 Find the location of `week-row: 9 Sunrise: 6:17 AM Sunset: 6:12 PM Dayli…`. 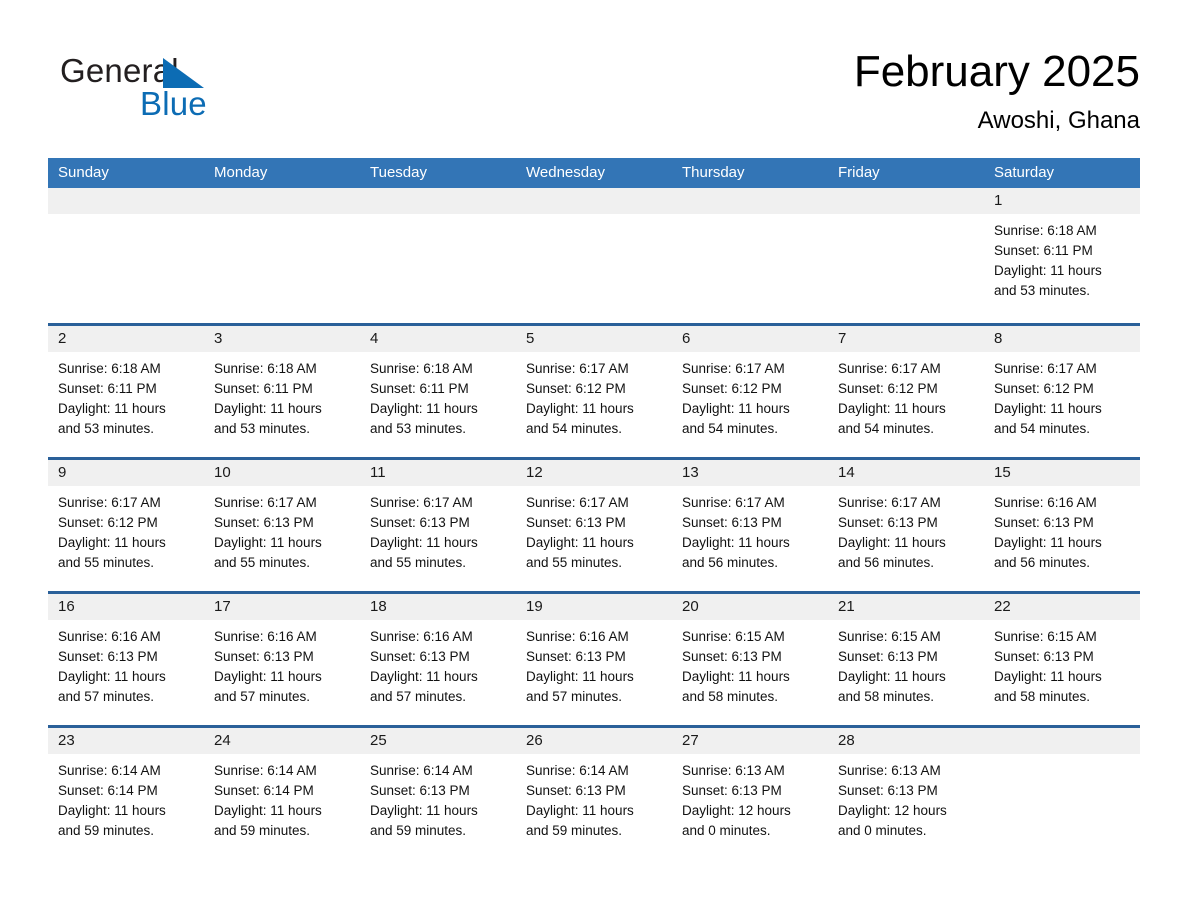

week-row: 9 Sunrise: 6:17 AM Sunset: 6:12 PM Dayli… is located at coordinates (594, 524).